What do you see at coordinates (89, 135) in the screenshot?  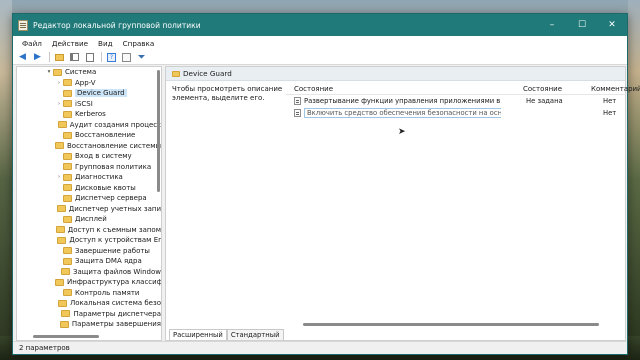 I see `tree-item: Восстановление` at bounding box center [89, 135].